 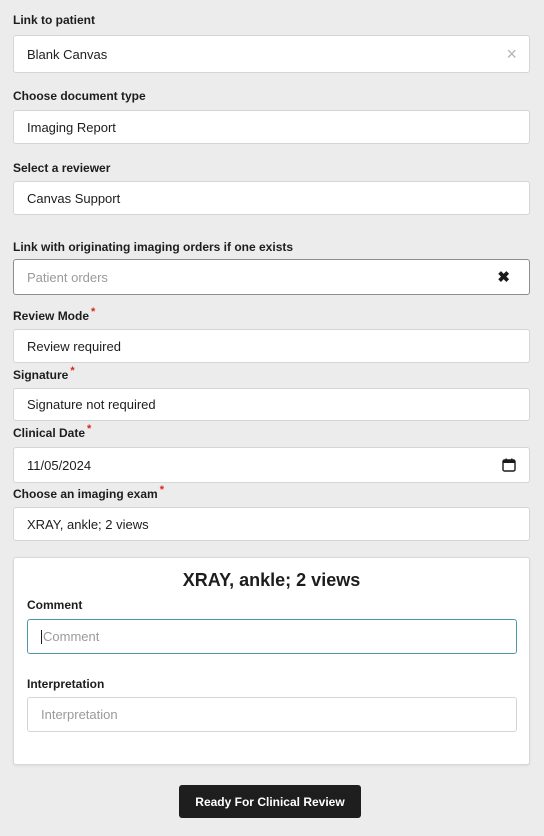 What do you see at coordinates (91, 404) in the screenshot?
I see `signature-value: Signature not required` at bounding box center [91, 404].